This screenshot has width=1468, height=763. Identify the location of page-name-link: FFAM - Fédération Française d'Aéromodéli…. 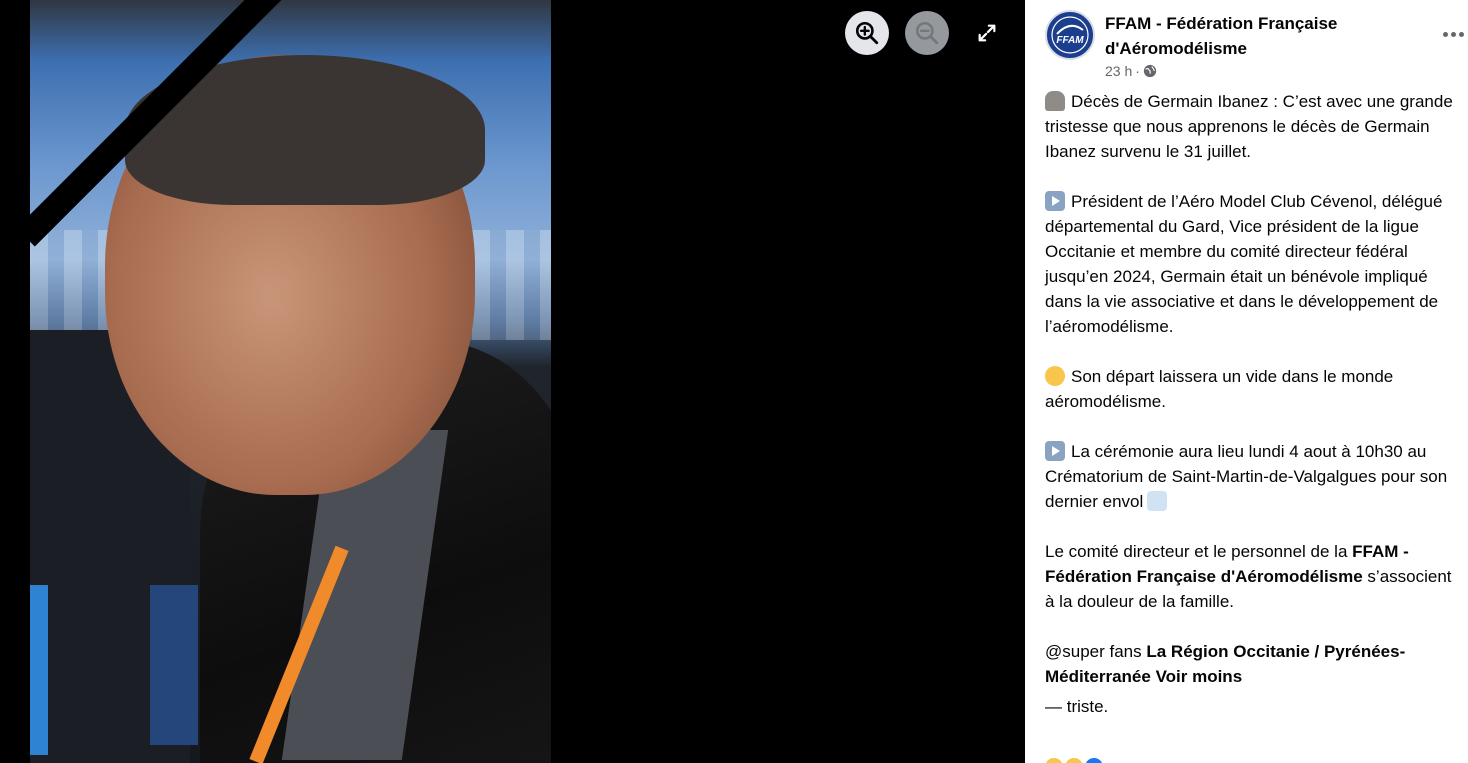
(1255, 36).